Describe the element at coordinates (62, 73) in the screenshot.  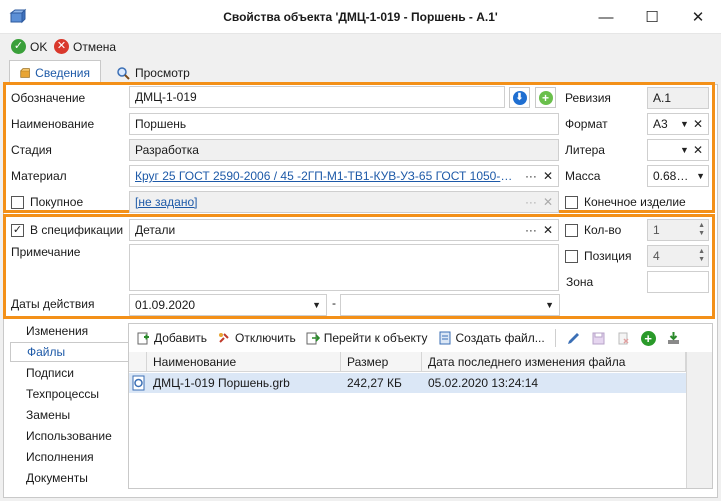
I see `tab-info-label: Сведения` at that location.